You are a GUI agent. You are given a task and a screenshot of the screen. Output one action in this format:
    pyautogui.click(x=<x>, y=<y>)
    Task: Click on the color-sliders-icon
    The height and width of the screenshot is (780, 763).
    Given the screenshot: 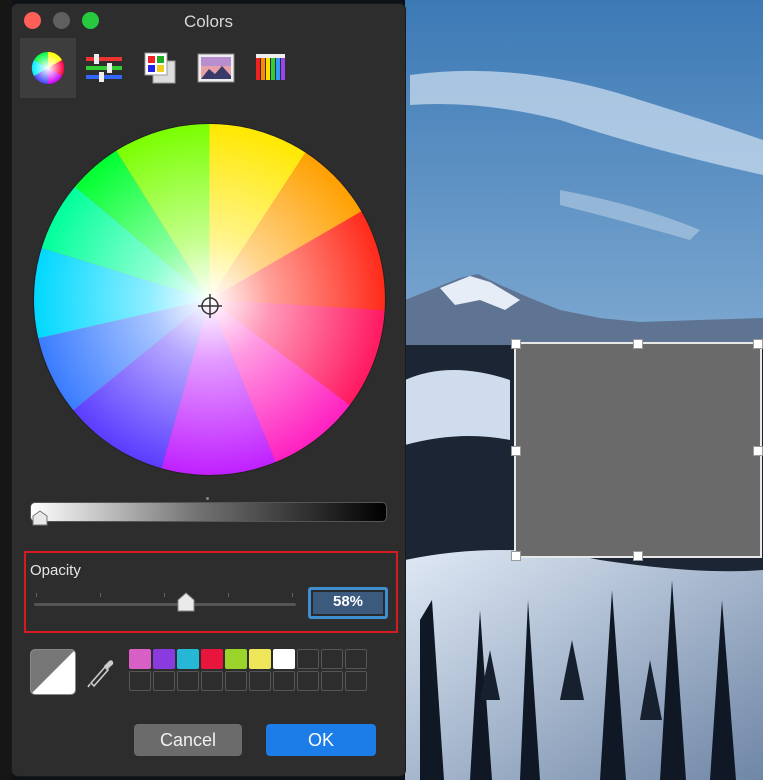 What is the action you would take?
    pyautogui.click(x=104, y=68)
    